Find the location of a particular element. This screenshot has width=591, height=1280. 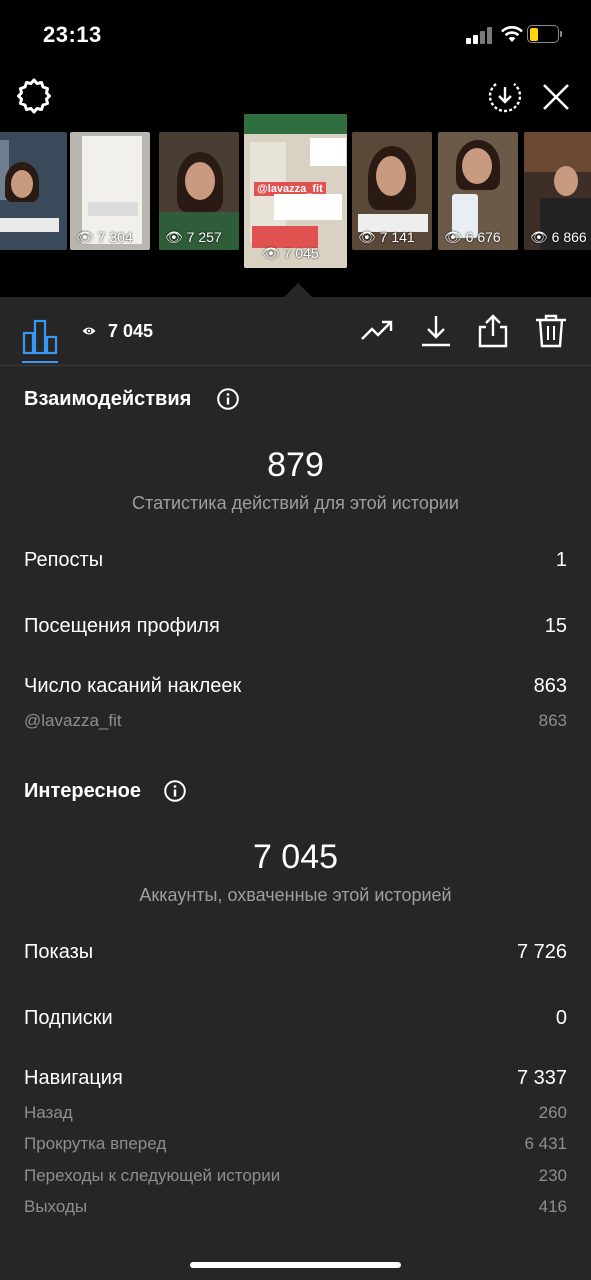

stat-label: Показы is located at coordinates (59, 952).